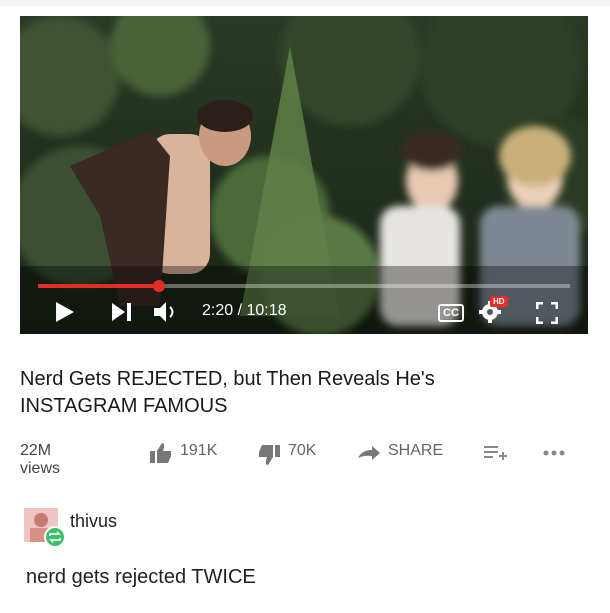  I want to click on add-to-playlist-icon, so click(496, 453).